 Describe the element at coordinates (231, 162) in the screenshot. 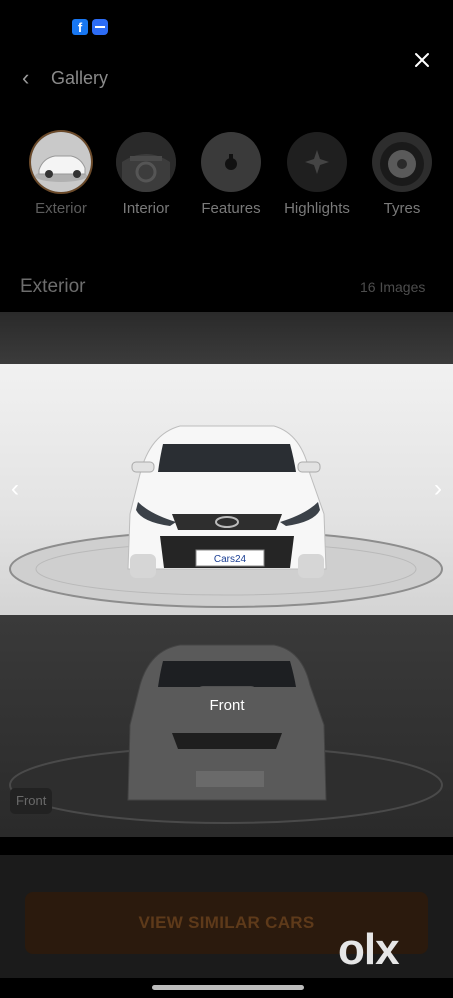

I see `features-thumbnail` at that location.